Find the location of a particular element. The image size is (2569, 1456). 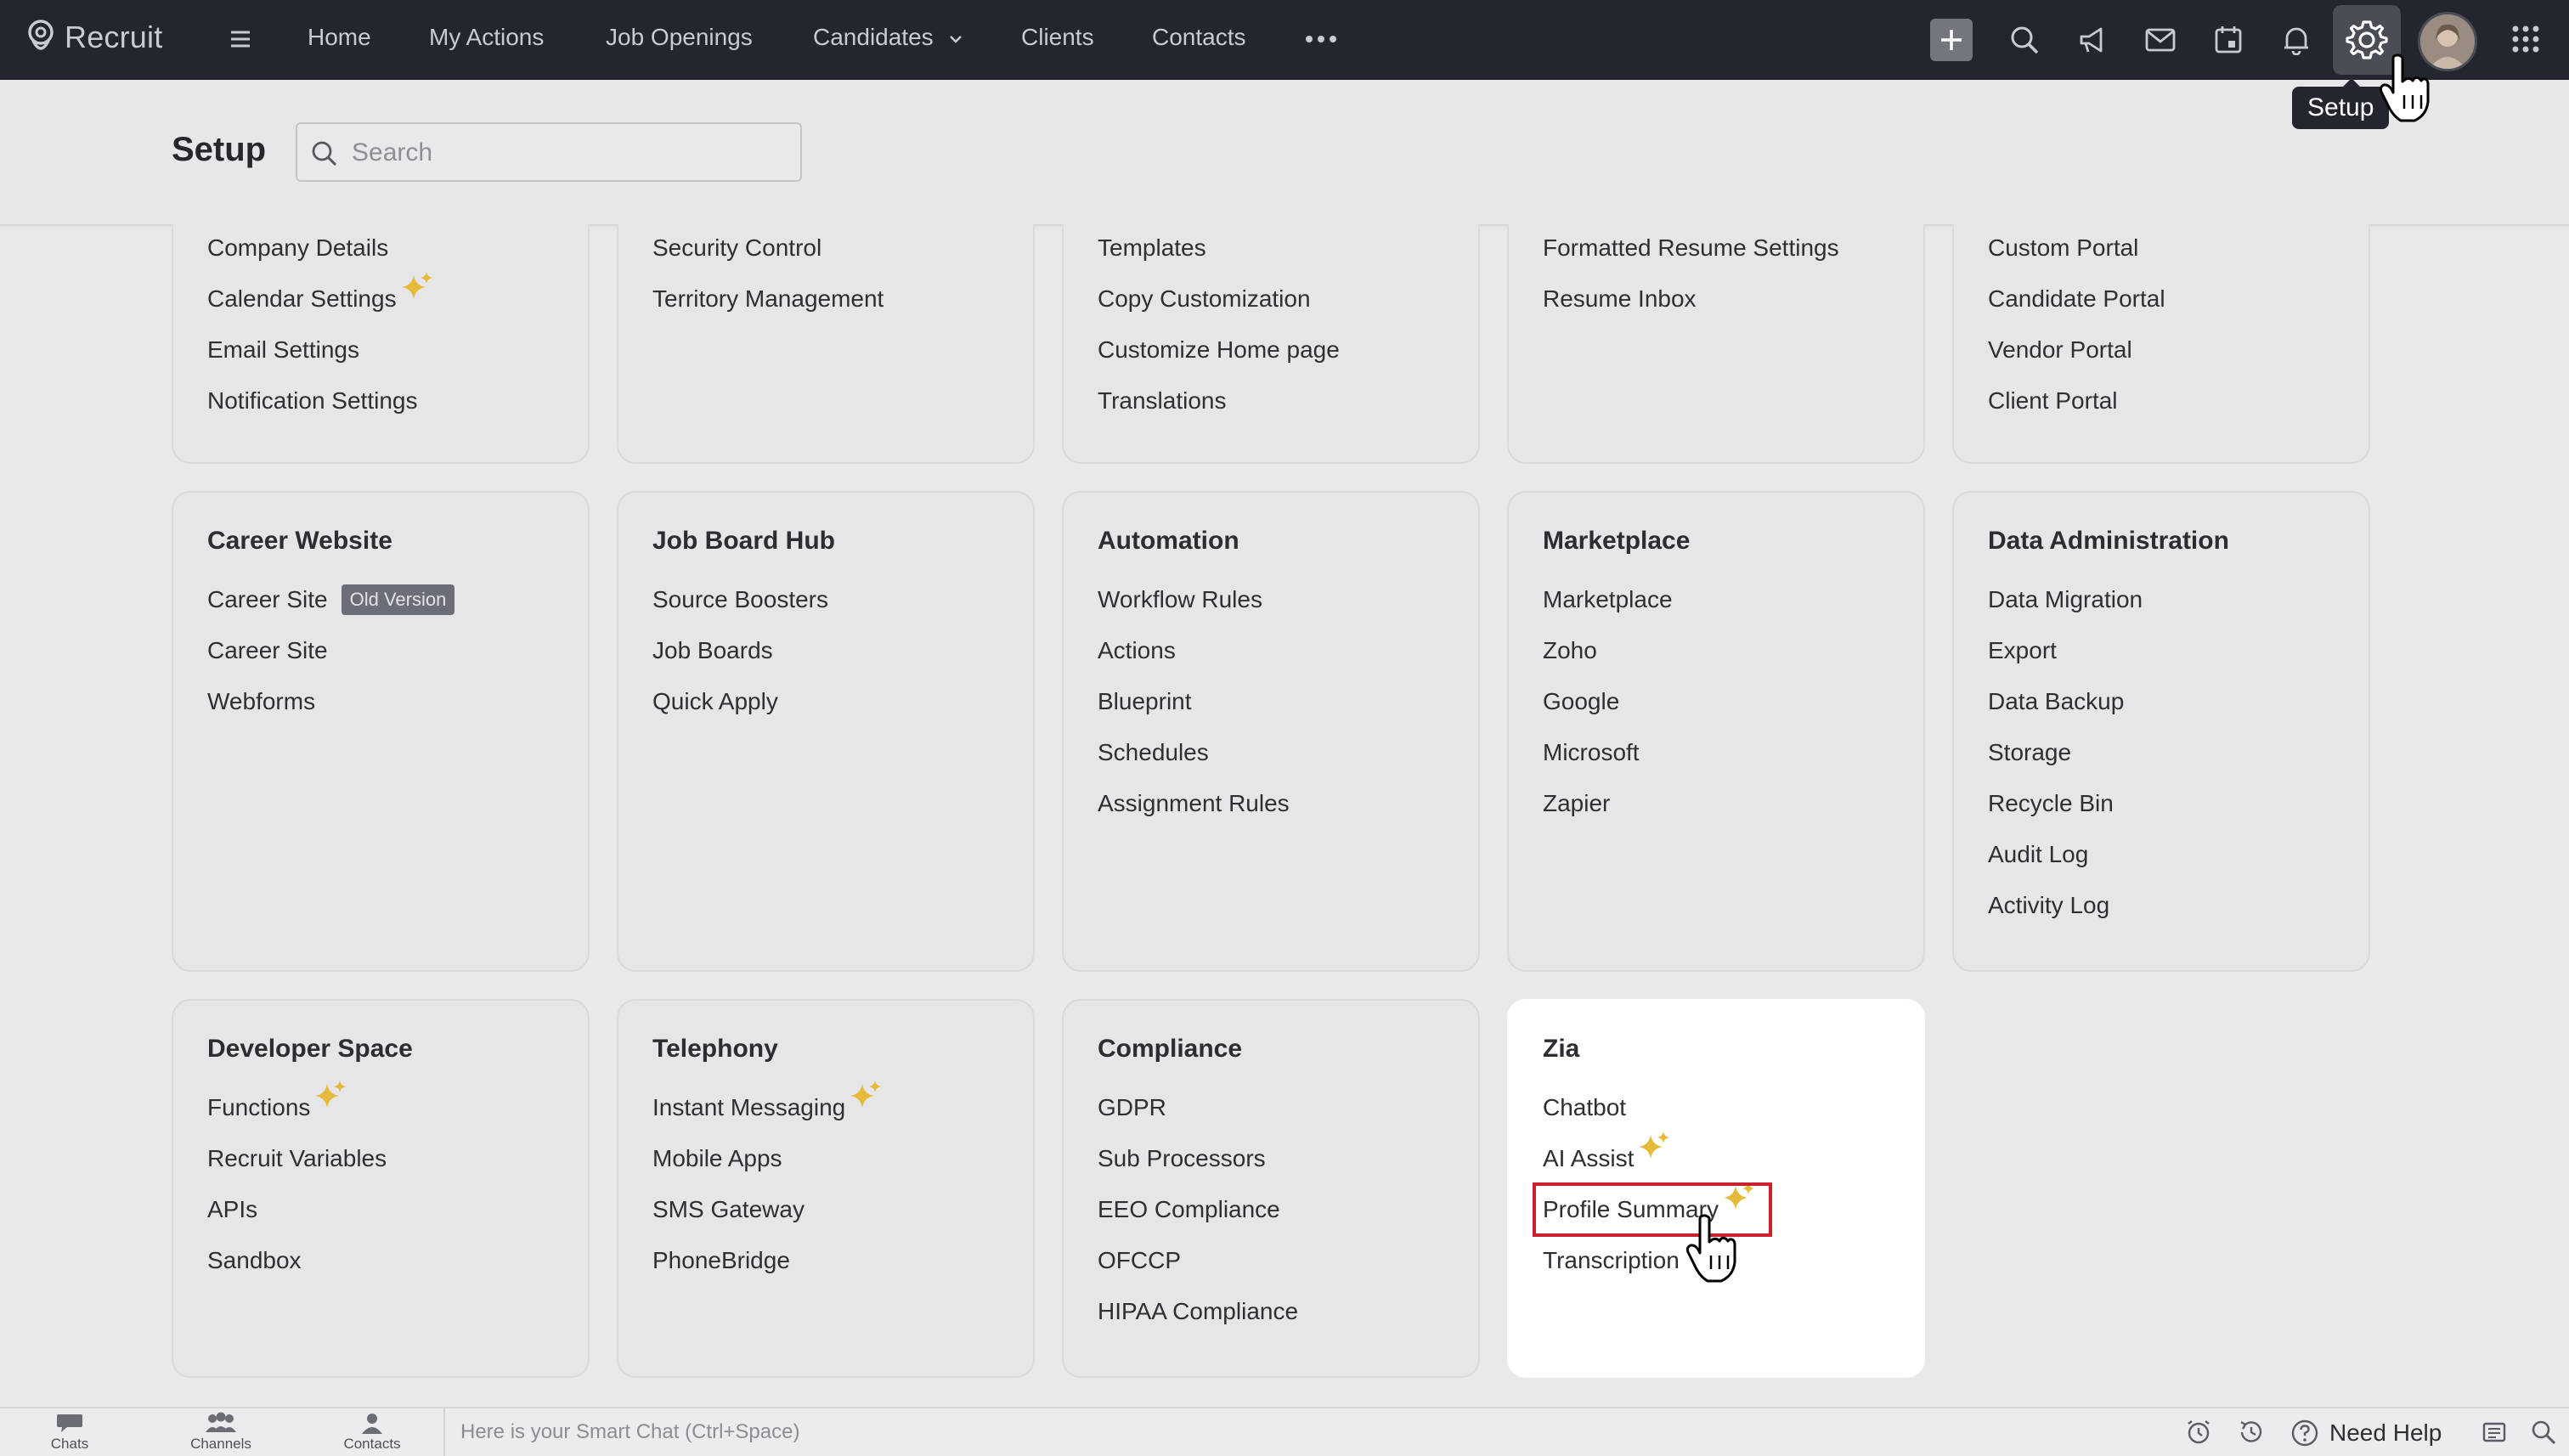

link-sandbox: Sandbox is located at coordinates (297, 1269).